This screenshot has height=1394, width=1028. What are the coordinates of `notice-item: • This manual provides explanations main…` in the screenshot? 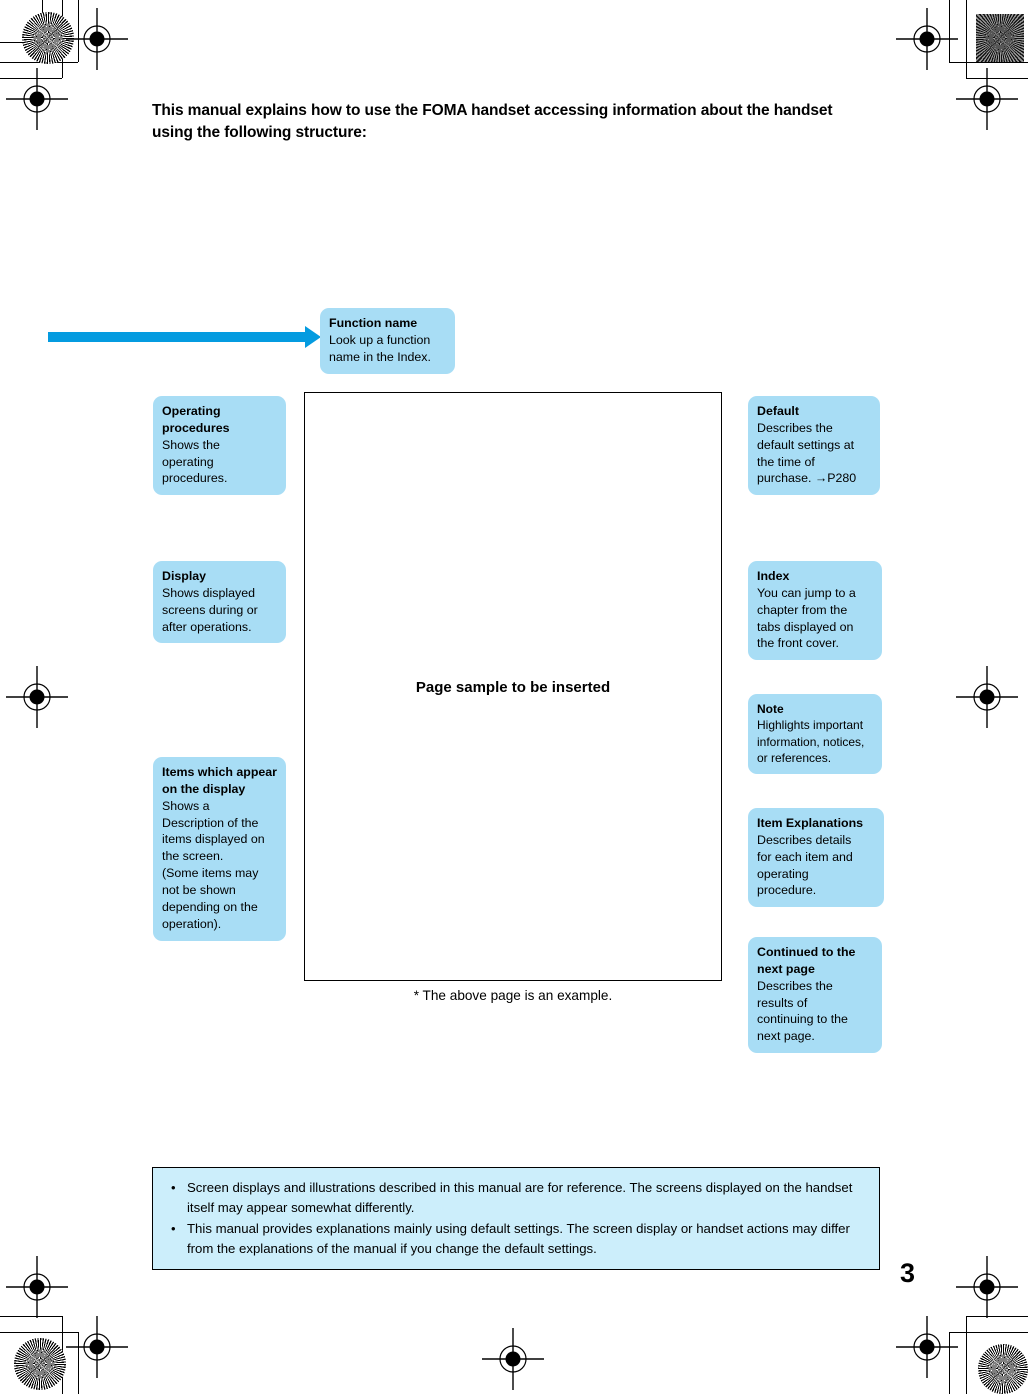 It's located at (516, 1238).